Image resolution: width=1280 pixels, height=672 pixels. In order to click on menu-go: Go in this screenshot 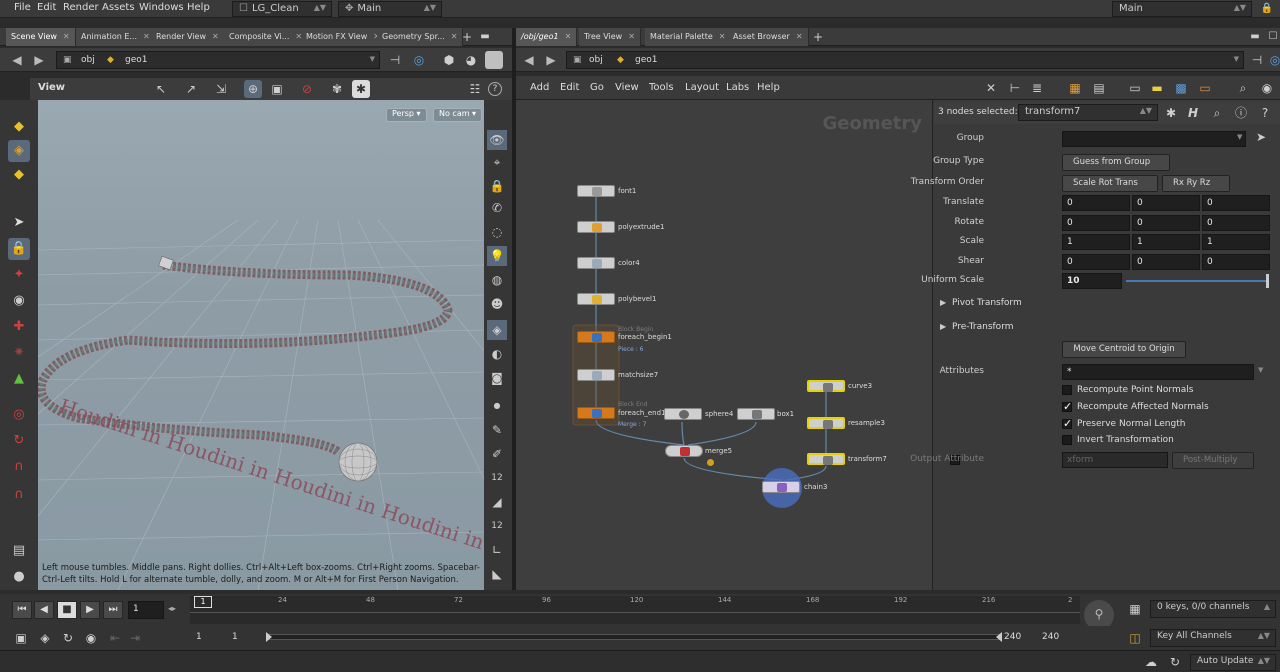, I will do `click(597, 87)`.